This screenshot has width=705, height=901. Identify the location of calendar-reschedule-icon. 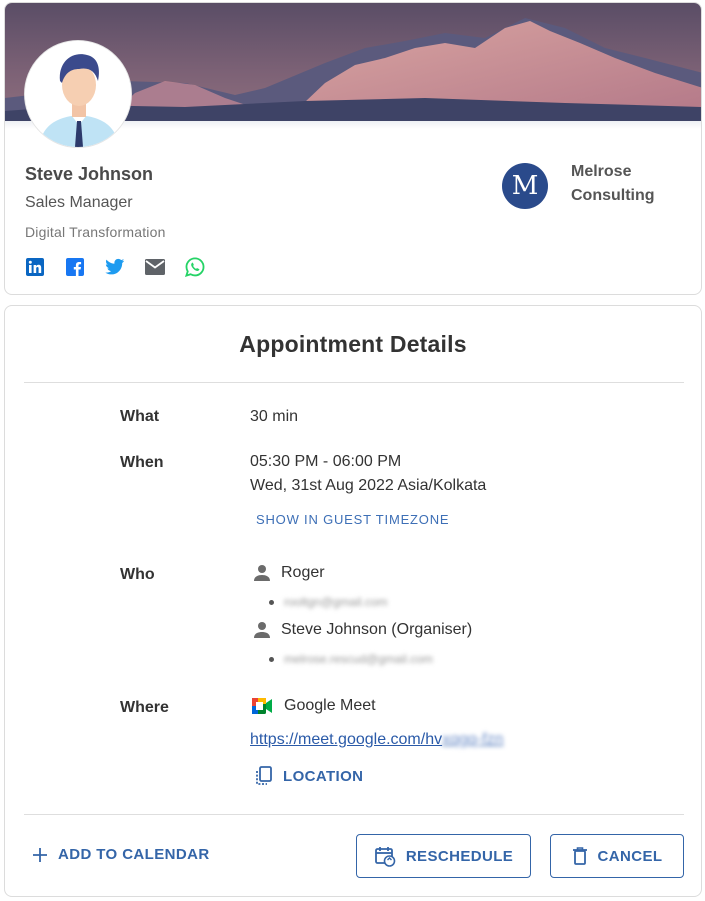
(385, 857).